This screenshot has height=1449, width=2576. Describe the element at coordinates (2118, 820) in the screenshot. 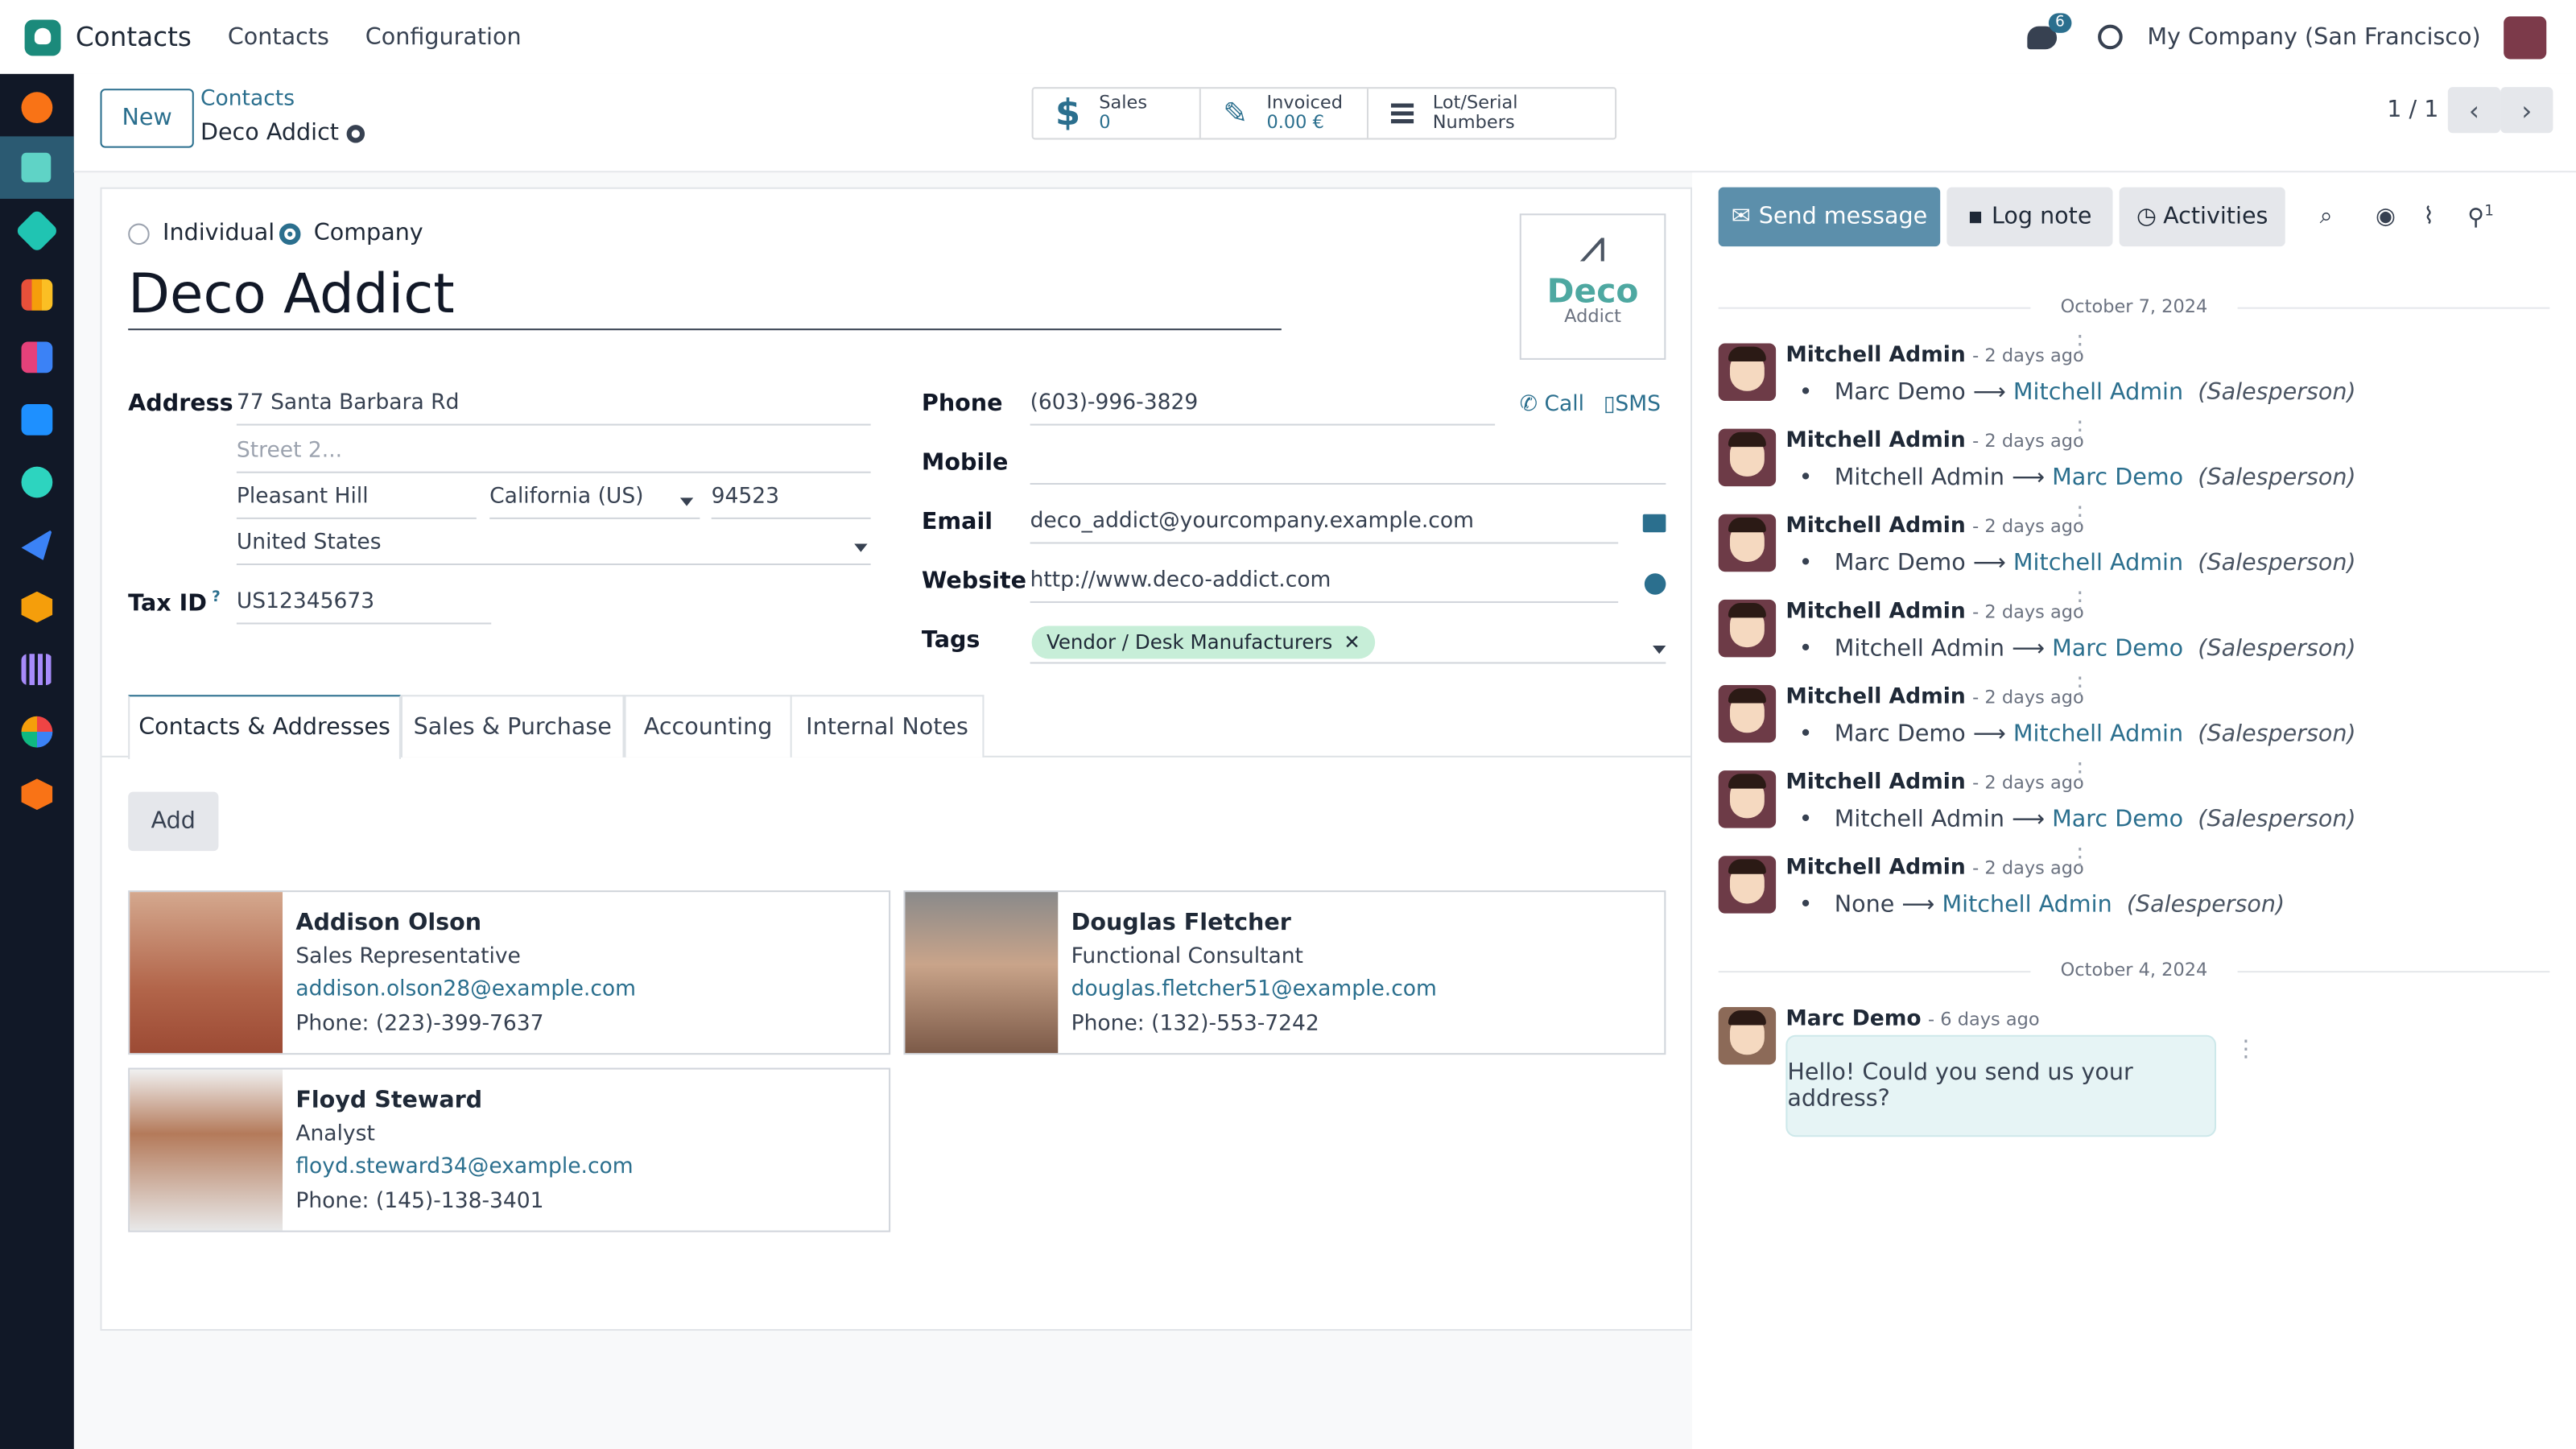

I see `new-value: Marc Demo` at that location.